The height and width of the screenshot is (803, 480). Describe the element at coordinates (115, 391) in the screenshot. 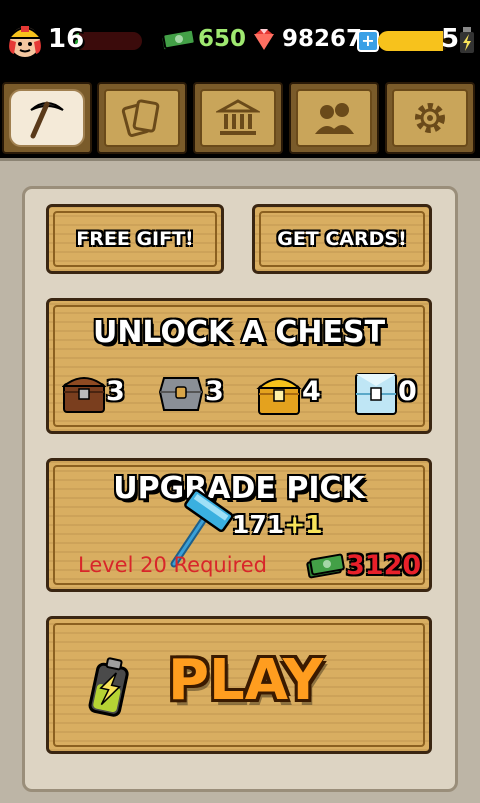

I see `wood-chest-count: 3` at that location.